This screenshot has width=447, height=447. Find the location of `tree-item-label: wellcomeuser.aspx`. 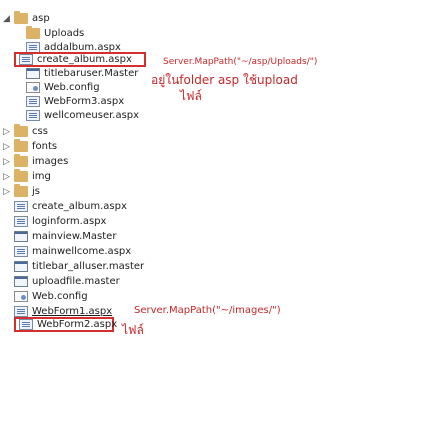

tree-item-label: wellcomeuser.aspx is located at coordinates (92, 115).